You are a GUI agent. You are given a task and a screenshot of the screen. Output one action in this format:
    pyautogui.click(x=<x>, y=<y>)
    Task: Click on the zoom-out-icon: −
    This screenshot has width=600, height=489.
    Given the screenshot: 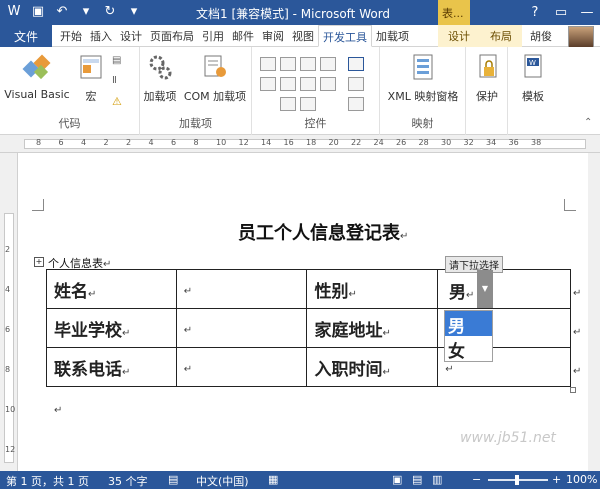 What is the action you would take?
    pyautogui.click(x=476, y=479)
    